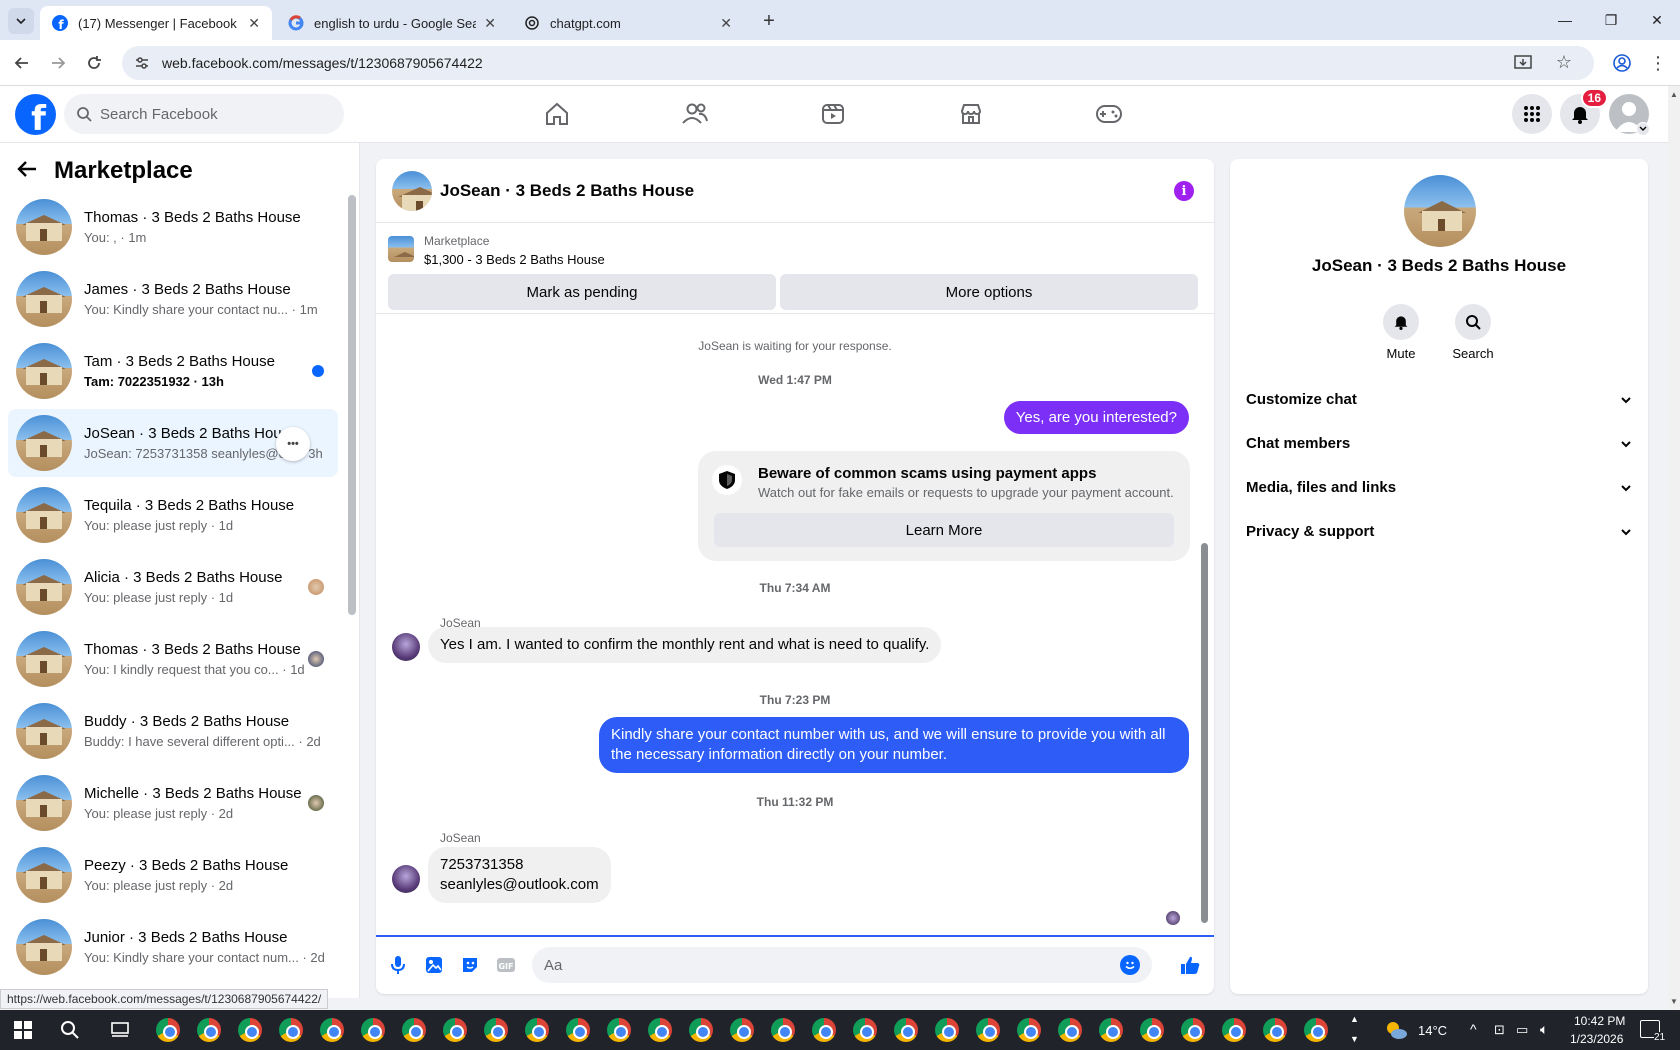 This screenshot has height=1050, width=1680. What do you see at coordinates (1643, 129) in the screenshot?
I see `account-dropdown-icon` at bounding box center [1643, 129].